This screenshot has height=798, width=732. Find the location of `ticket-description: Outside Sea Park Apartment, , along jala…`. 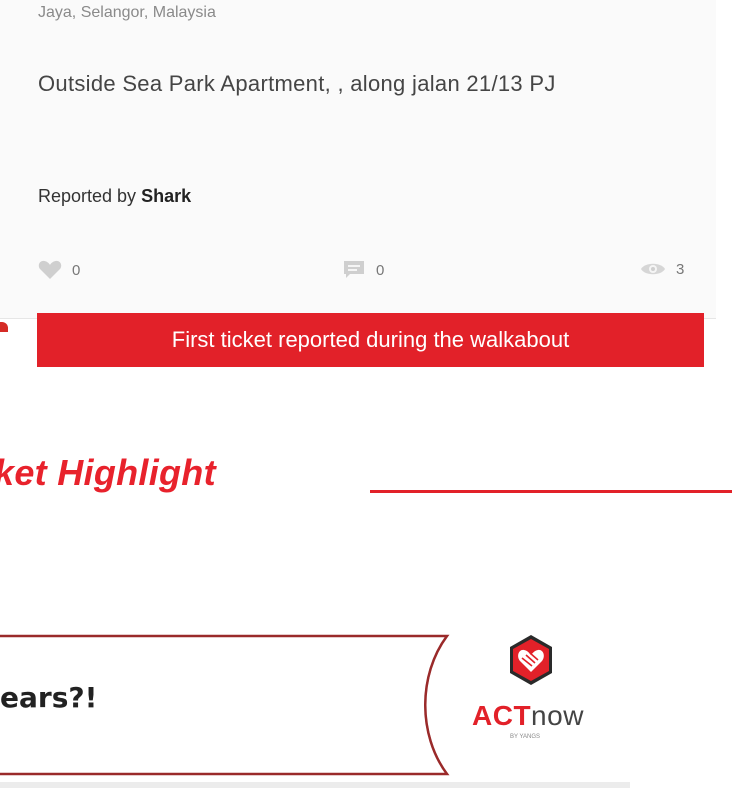

ticket-description: Outside Sea Park Apartment, , along jala… is located at coordinates (297, 83).